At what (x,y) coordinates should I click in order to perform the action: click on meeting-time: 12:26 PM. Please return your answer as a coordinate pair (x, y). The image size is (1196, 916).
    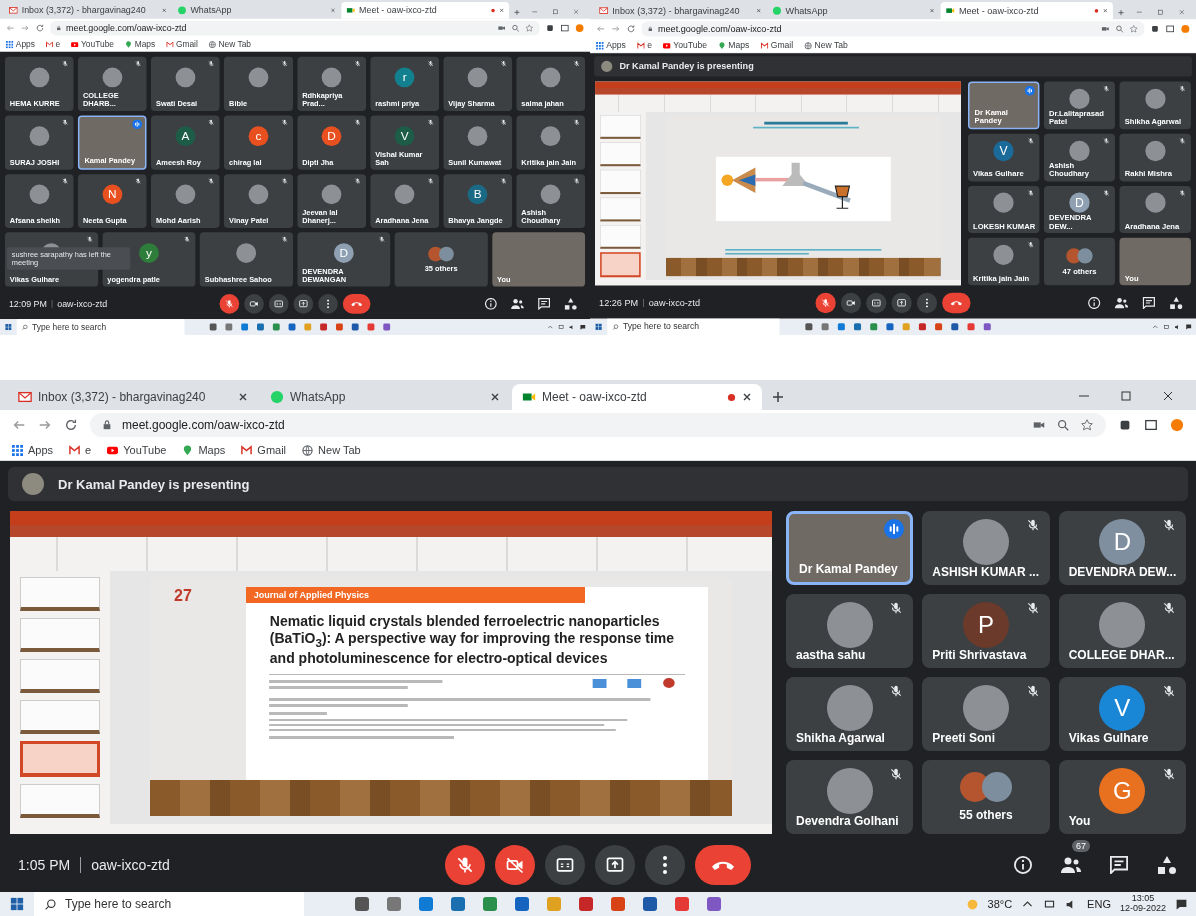
    Looking at the image, I should click on (619, 303).